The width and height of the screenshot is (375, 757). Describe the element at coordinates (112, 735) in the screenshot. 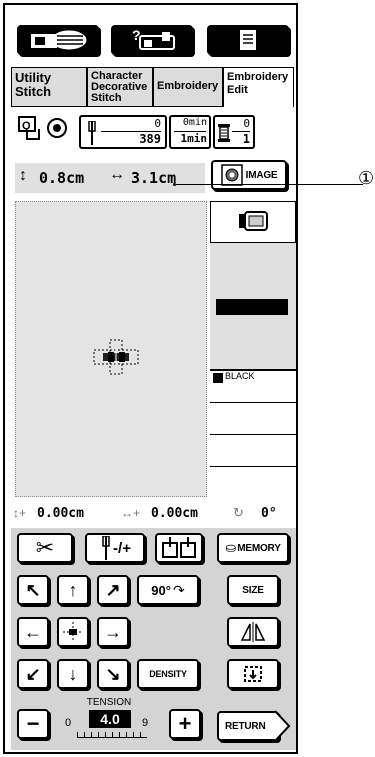

I see `tension-scale` at that location.